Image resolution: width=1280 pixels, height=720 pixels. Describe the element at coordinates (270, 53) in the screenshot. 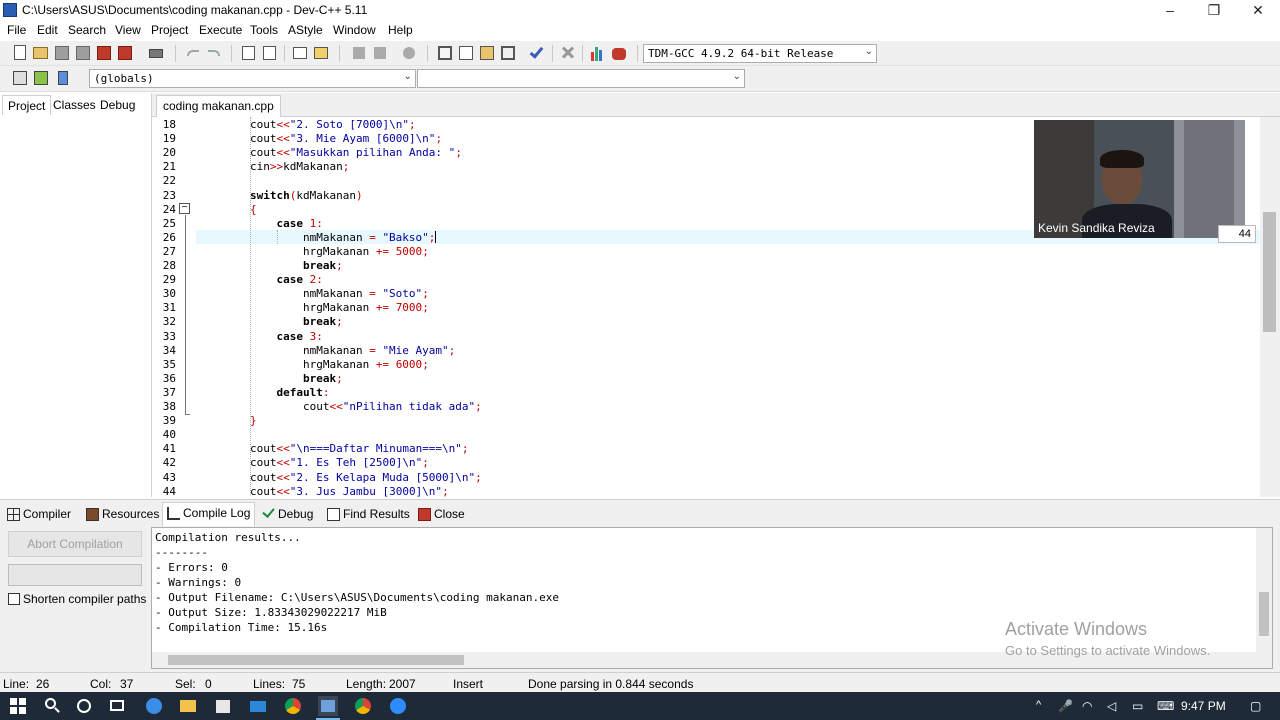

I see `replace-icon` at that location.